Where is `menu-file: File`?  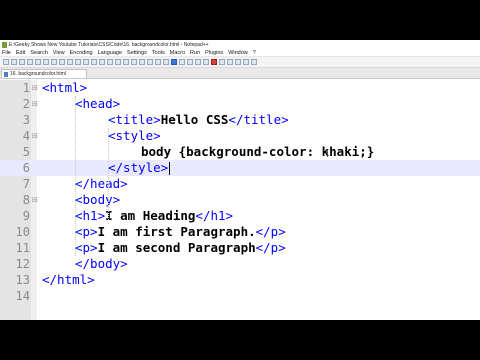 menu-file: File is located at coordinates (6, 53).